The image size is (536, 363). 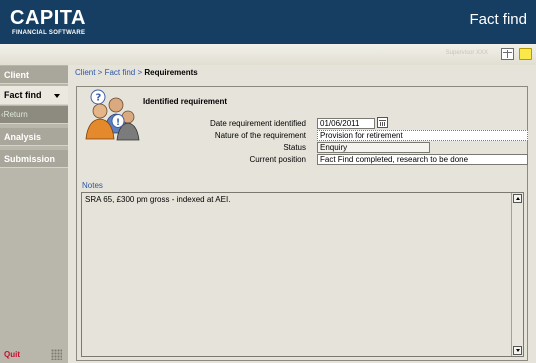 I want to click on breadcrumb: Client > Fact find > Requirements, so click(x=136, y=72).